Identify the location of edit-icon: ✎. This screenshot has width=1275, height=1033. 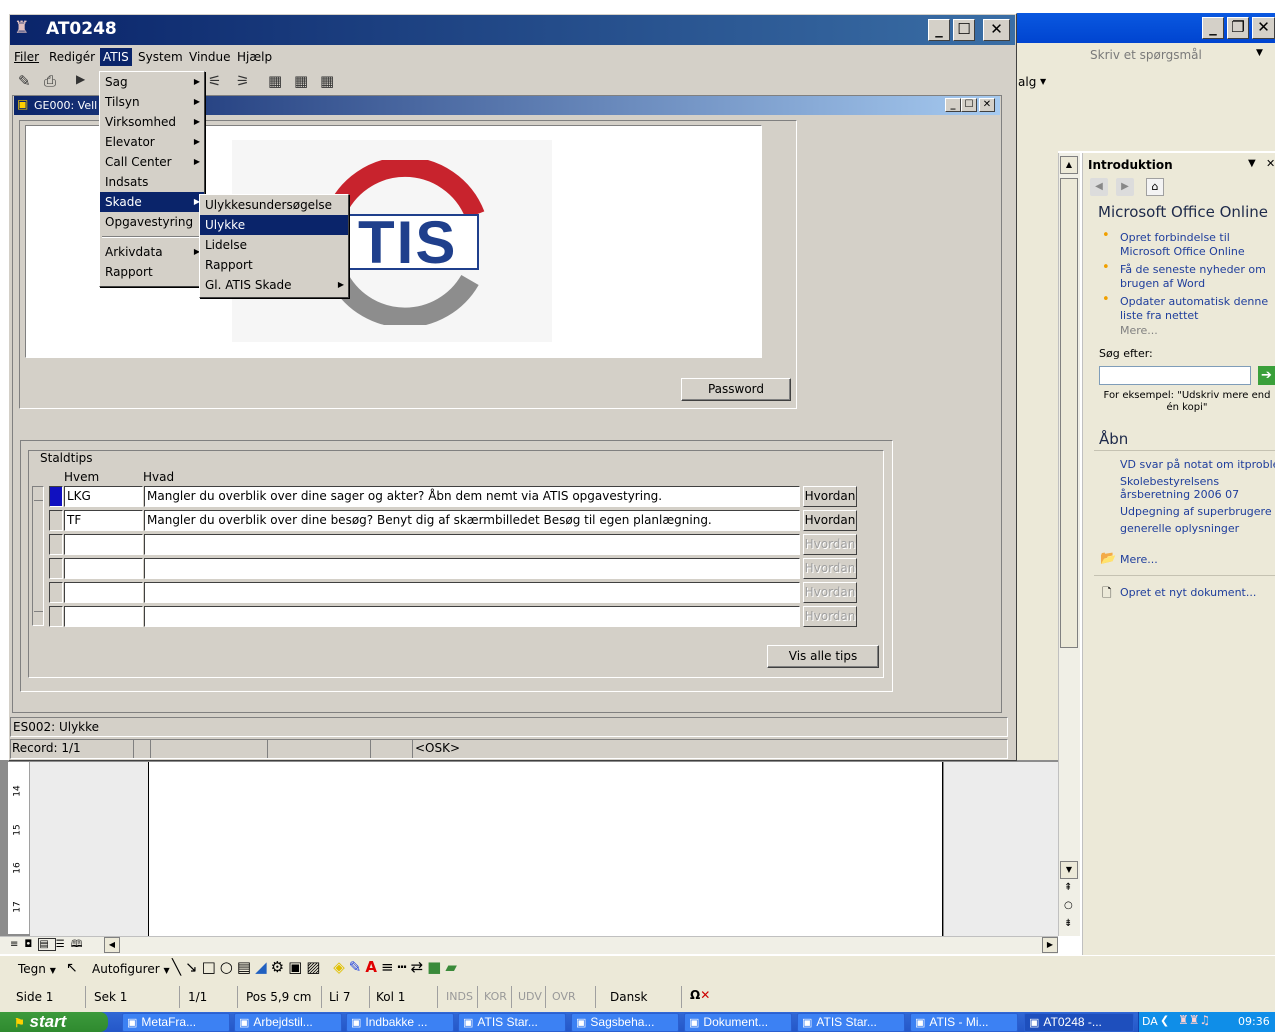
(24, 81).